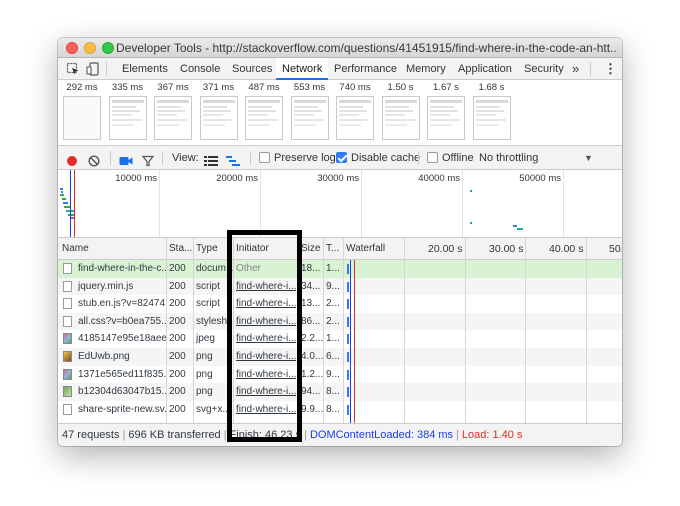 The height and width of the screenshot is (506, 680). What do you see at coordinates (450, 158) in the screenshot?
I see `offline-checkbox: Offline` at bounding box center [450, 158].